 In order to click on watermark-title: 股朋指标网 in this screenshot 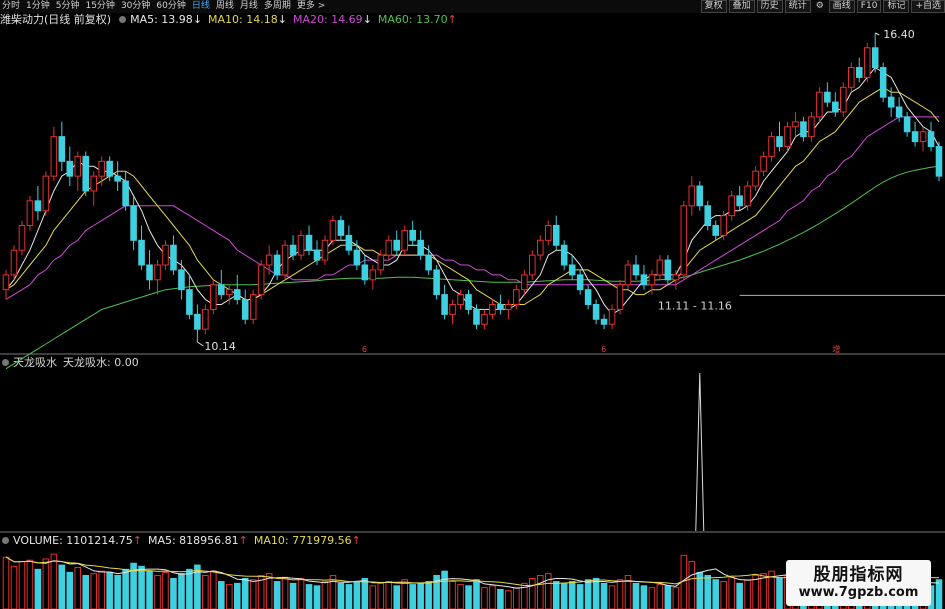, I will do `click(858, 575)`.